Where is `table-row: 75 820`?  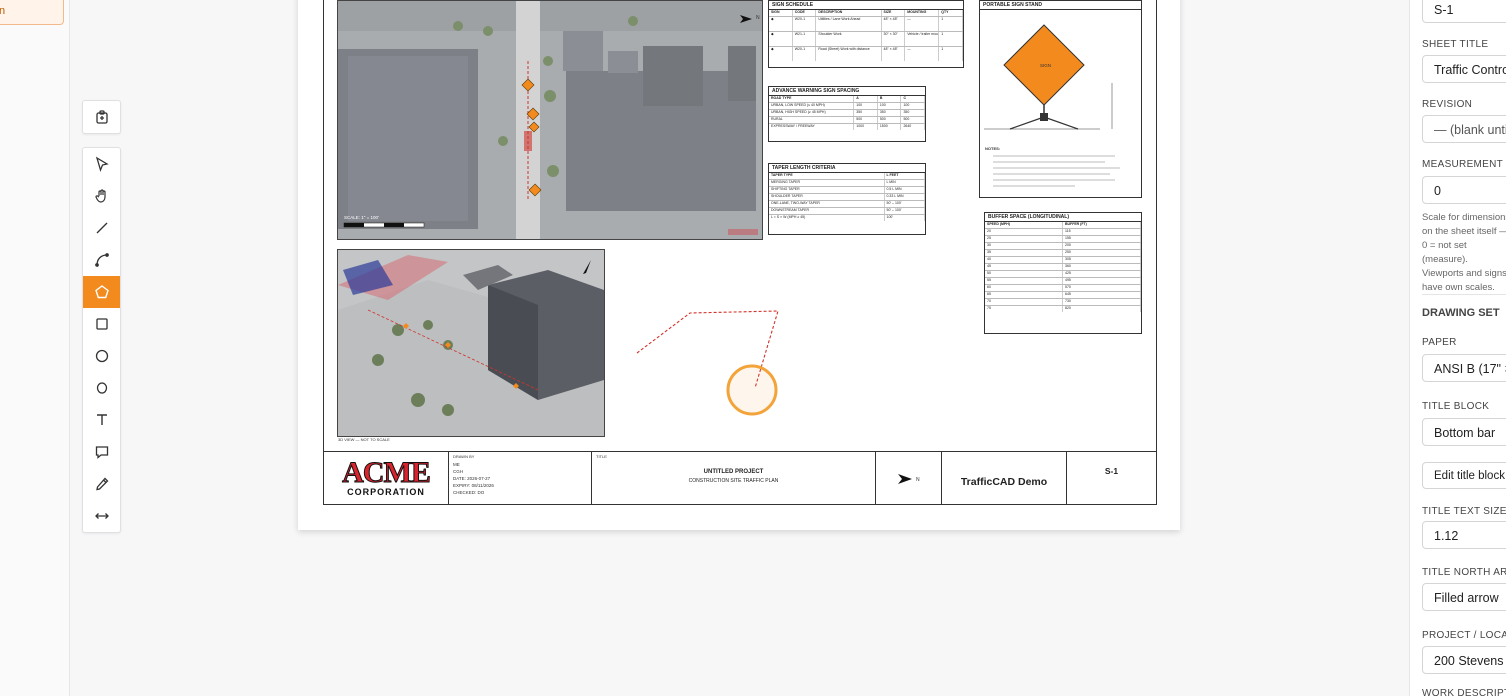
table-row: 75 820 is located at coordinates (1063, 309).